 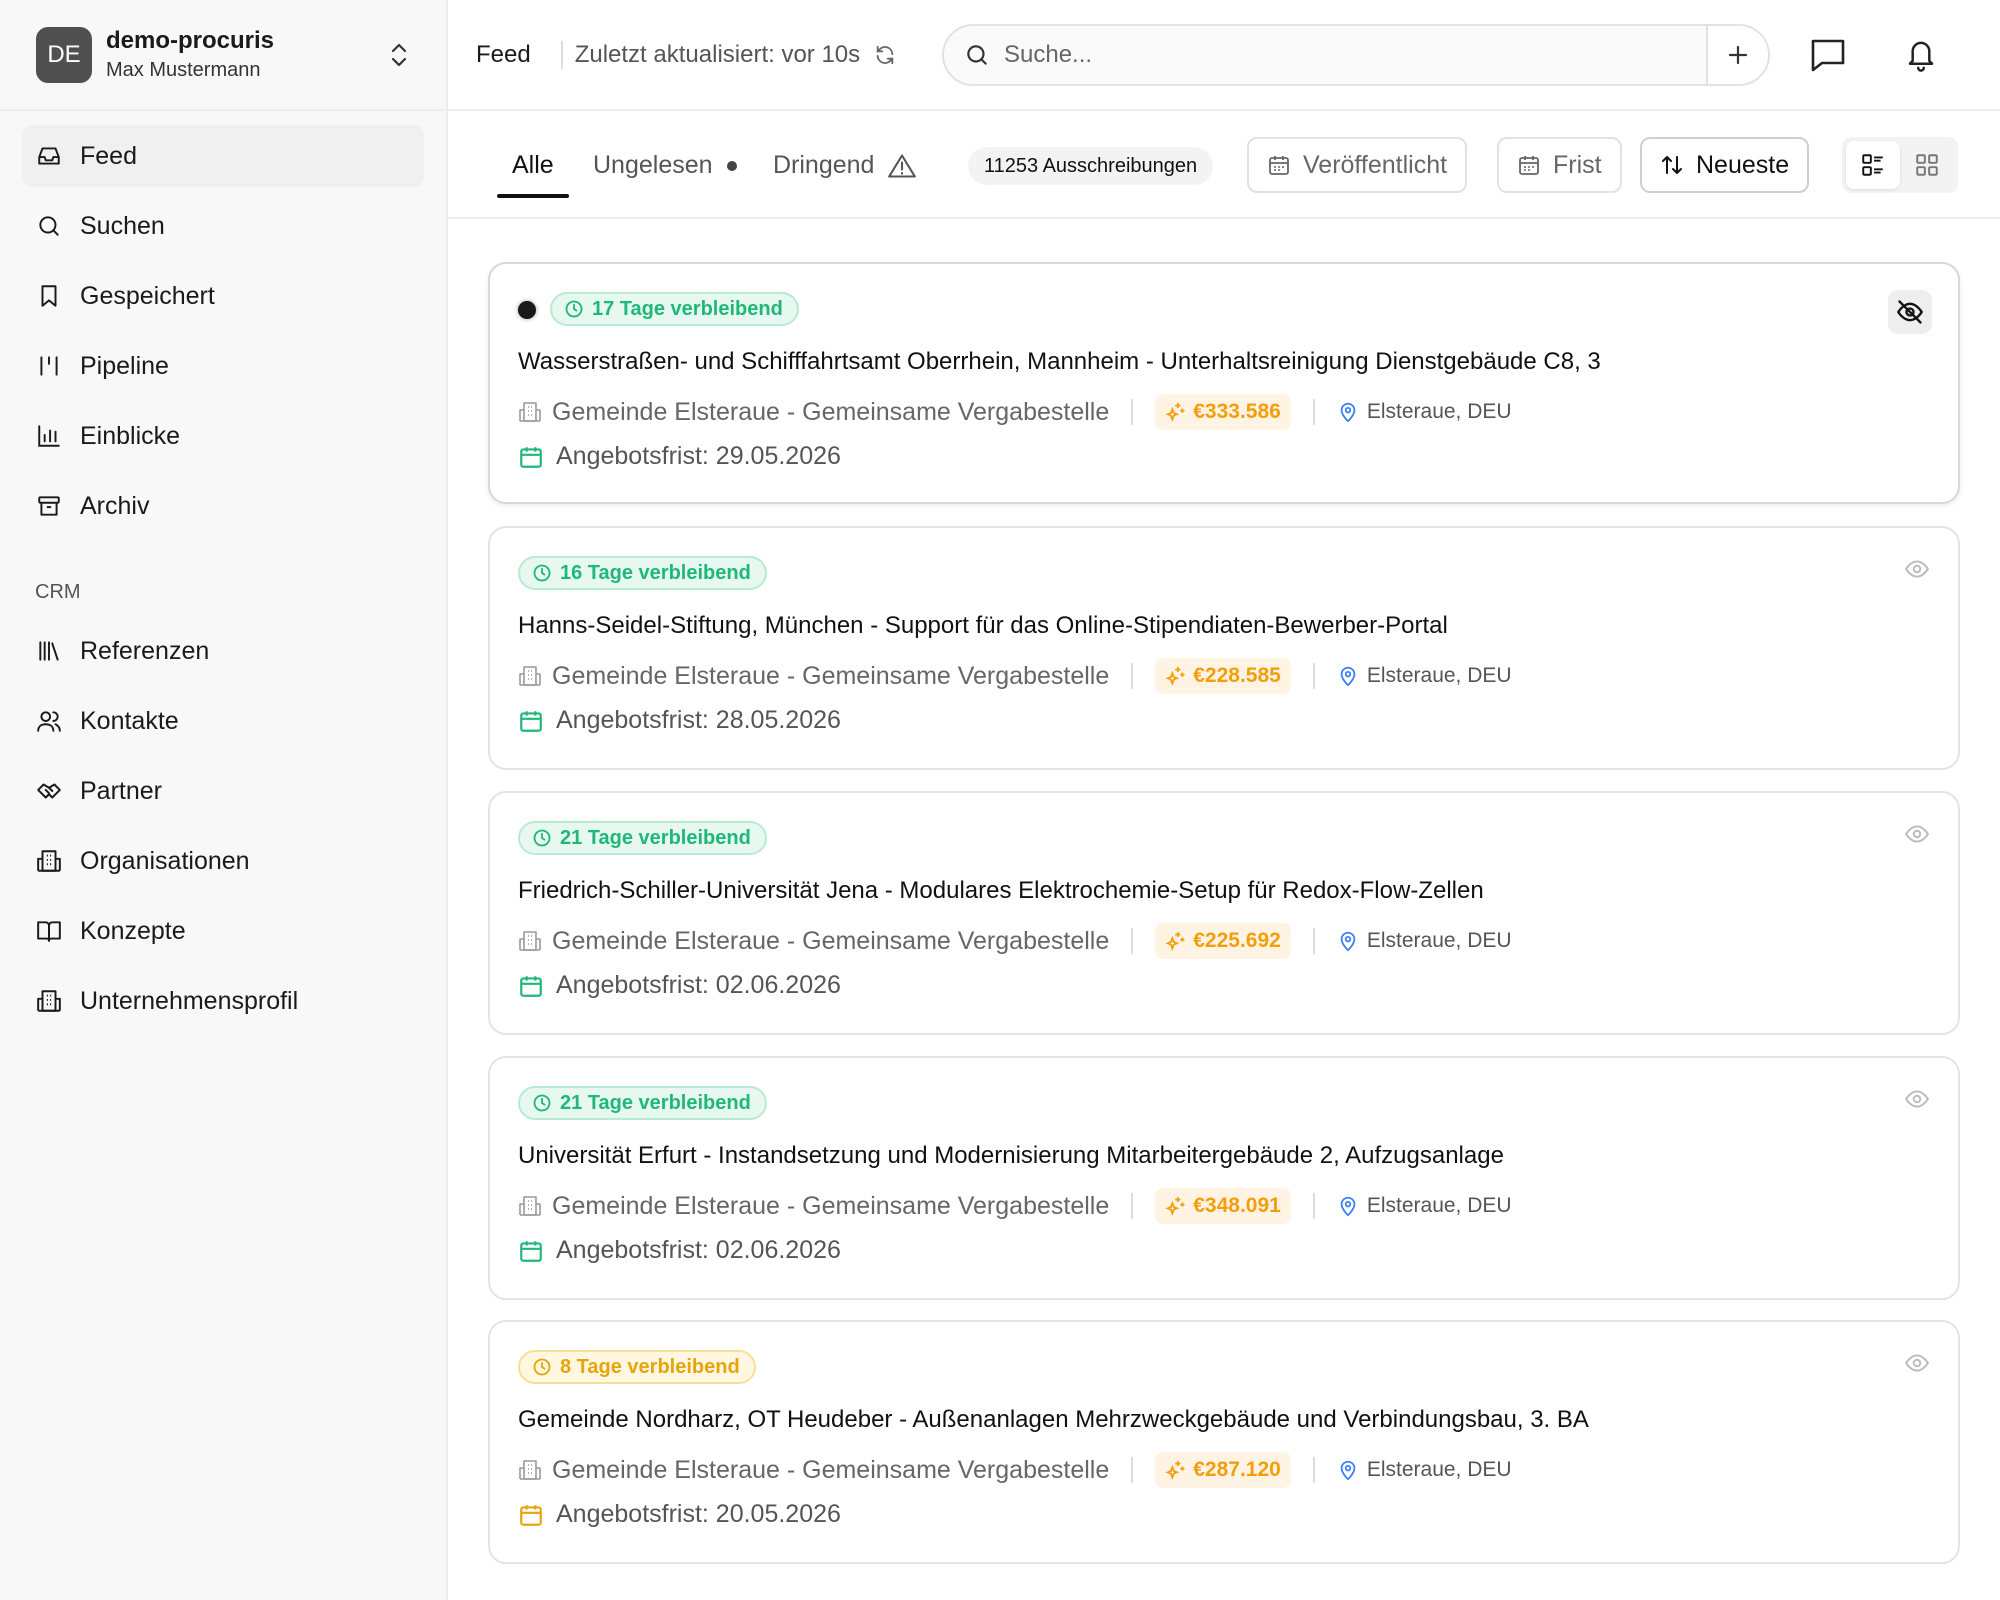 I want to click on add-button, so click(x=1737, y=55).